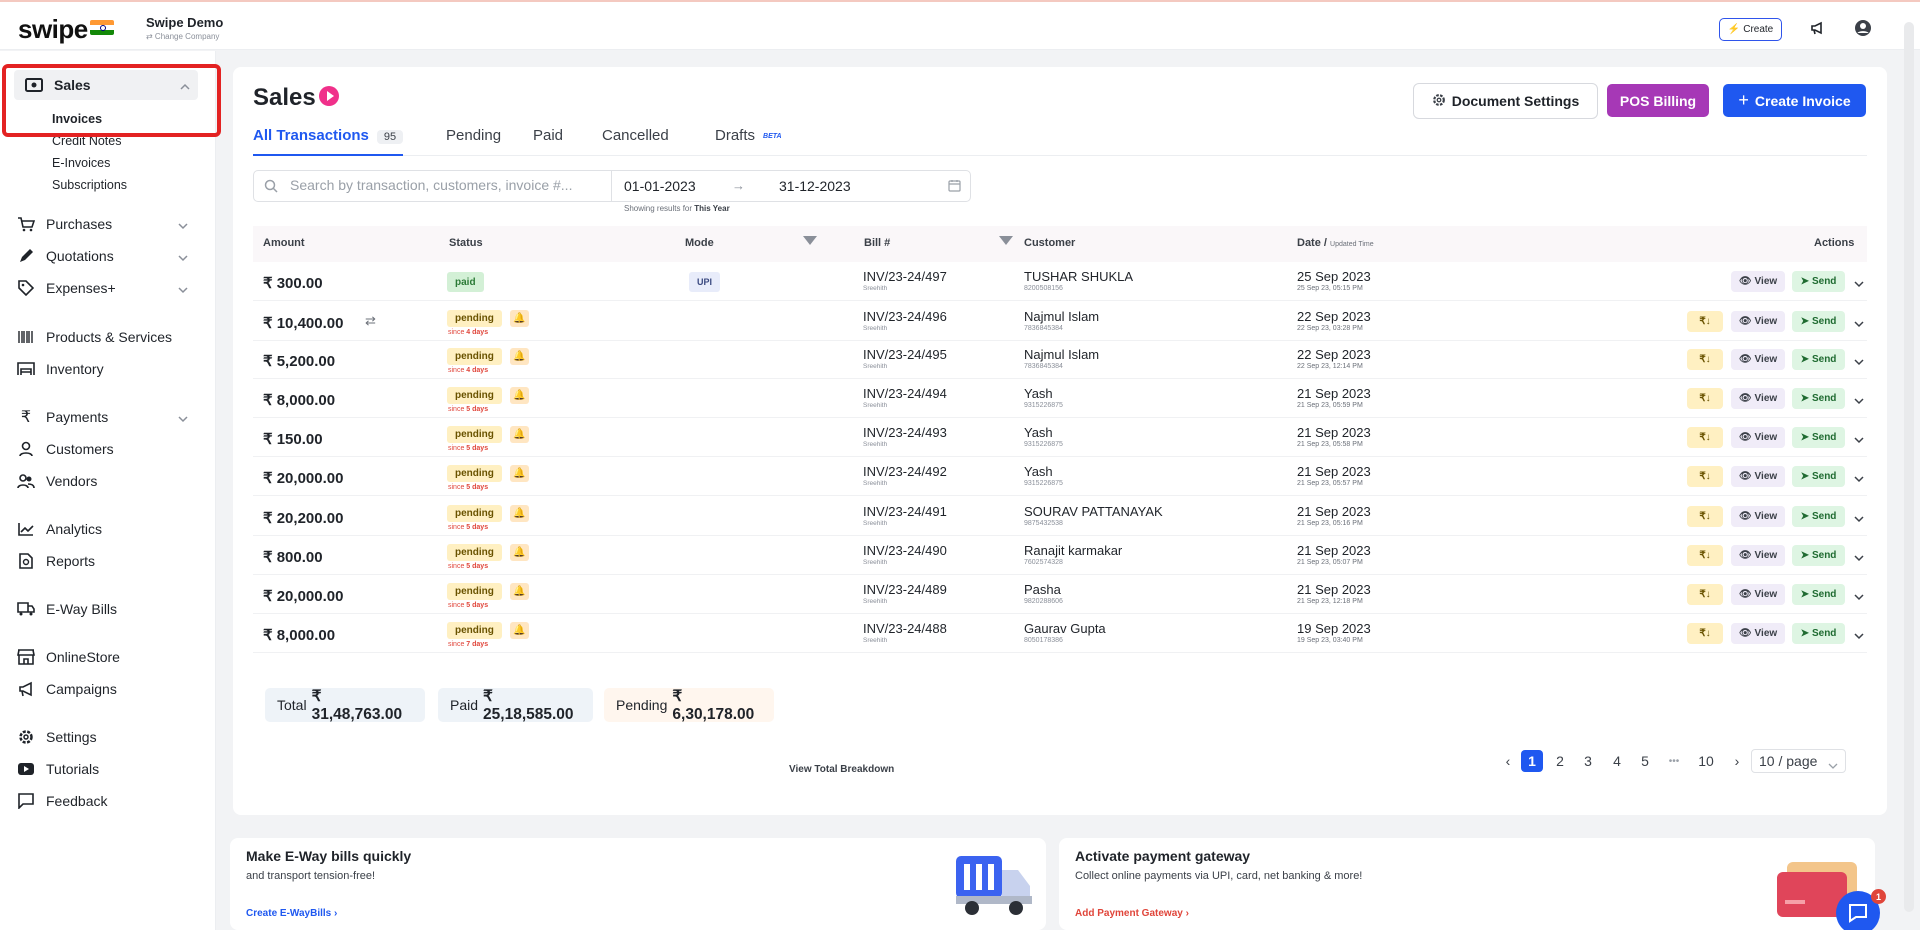 The image size is (1920, 930). I want to click on column-header-date: Date / Updated Time, so click(1335, 243).